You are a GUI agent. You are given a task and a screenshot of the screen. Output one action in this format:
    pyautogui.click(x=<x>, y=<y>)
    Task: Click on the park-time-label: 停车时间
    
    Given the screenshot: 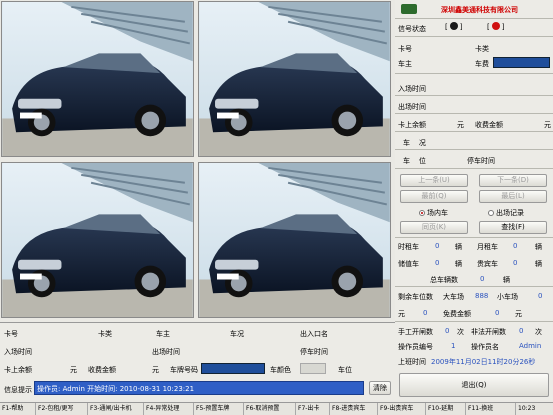 What is the action you would take?
    pyautogui.click(x=481, y=161)
    